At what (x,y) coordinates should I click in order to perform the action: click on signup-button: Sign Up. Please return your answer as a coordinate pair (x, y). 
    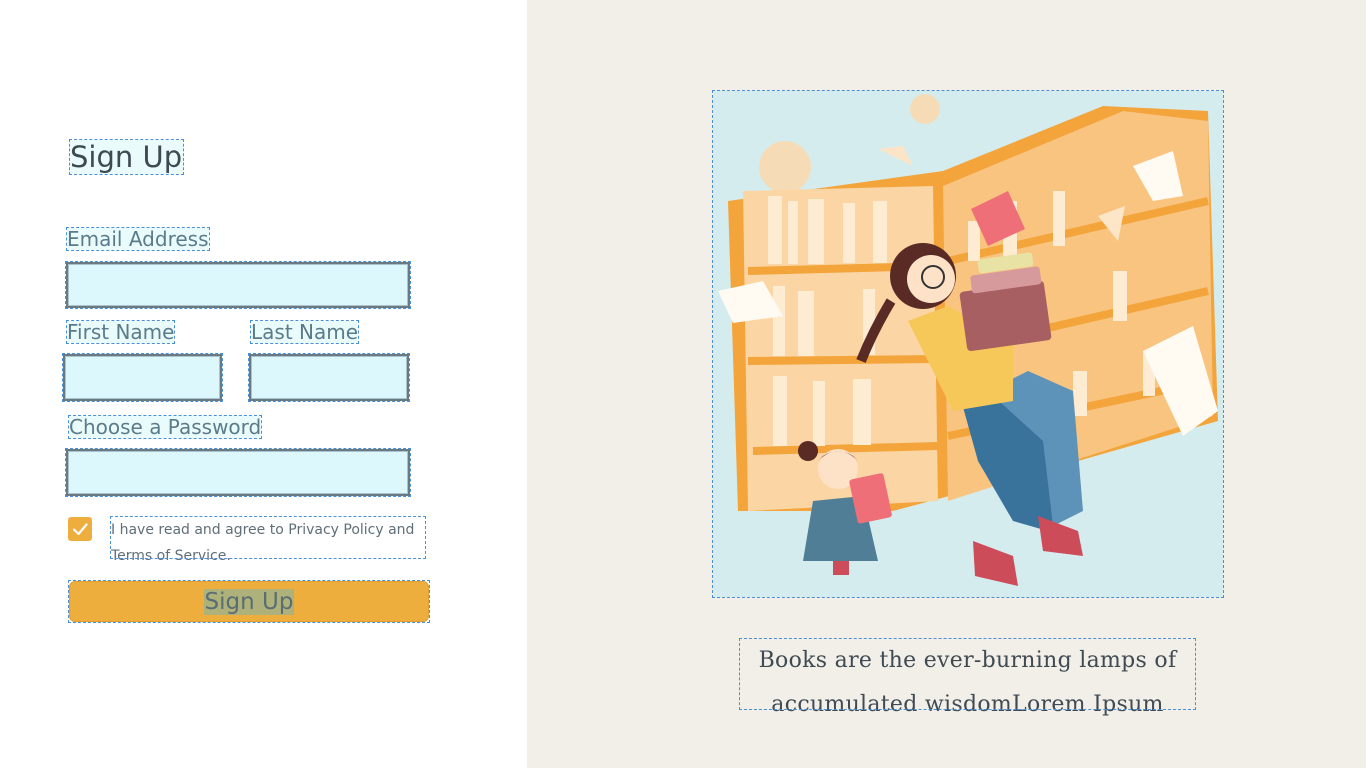
    Looking at the image, I should click on (249, 601).